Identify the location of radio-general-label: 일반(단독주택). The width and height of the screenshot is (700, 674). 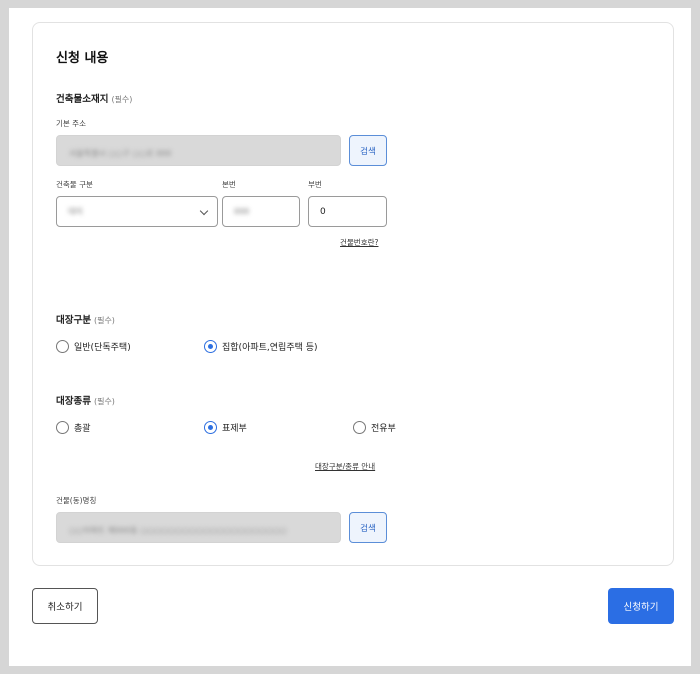
(102, 348).